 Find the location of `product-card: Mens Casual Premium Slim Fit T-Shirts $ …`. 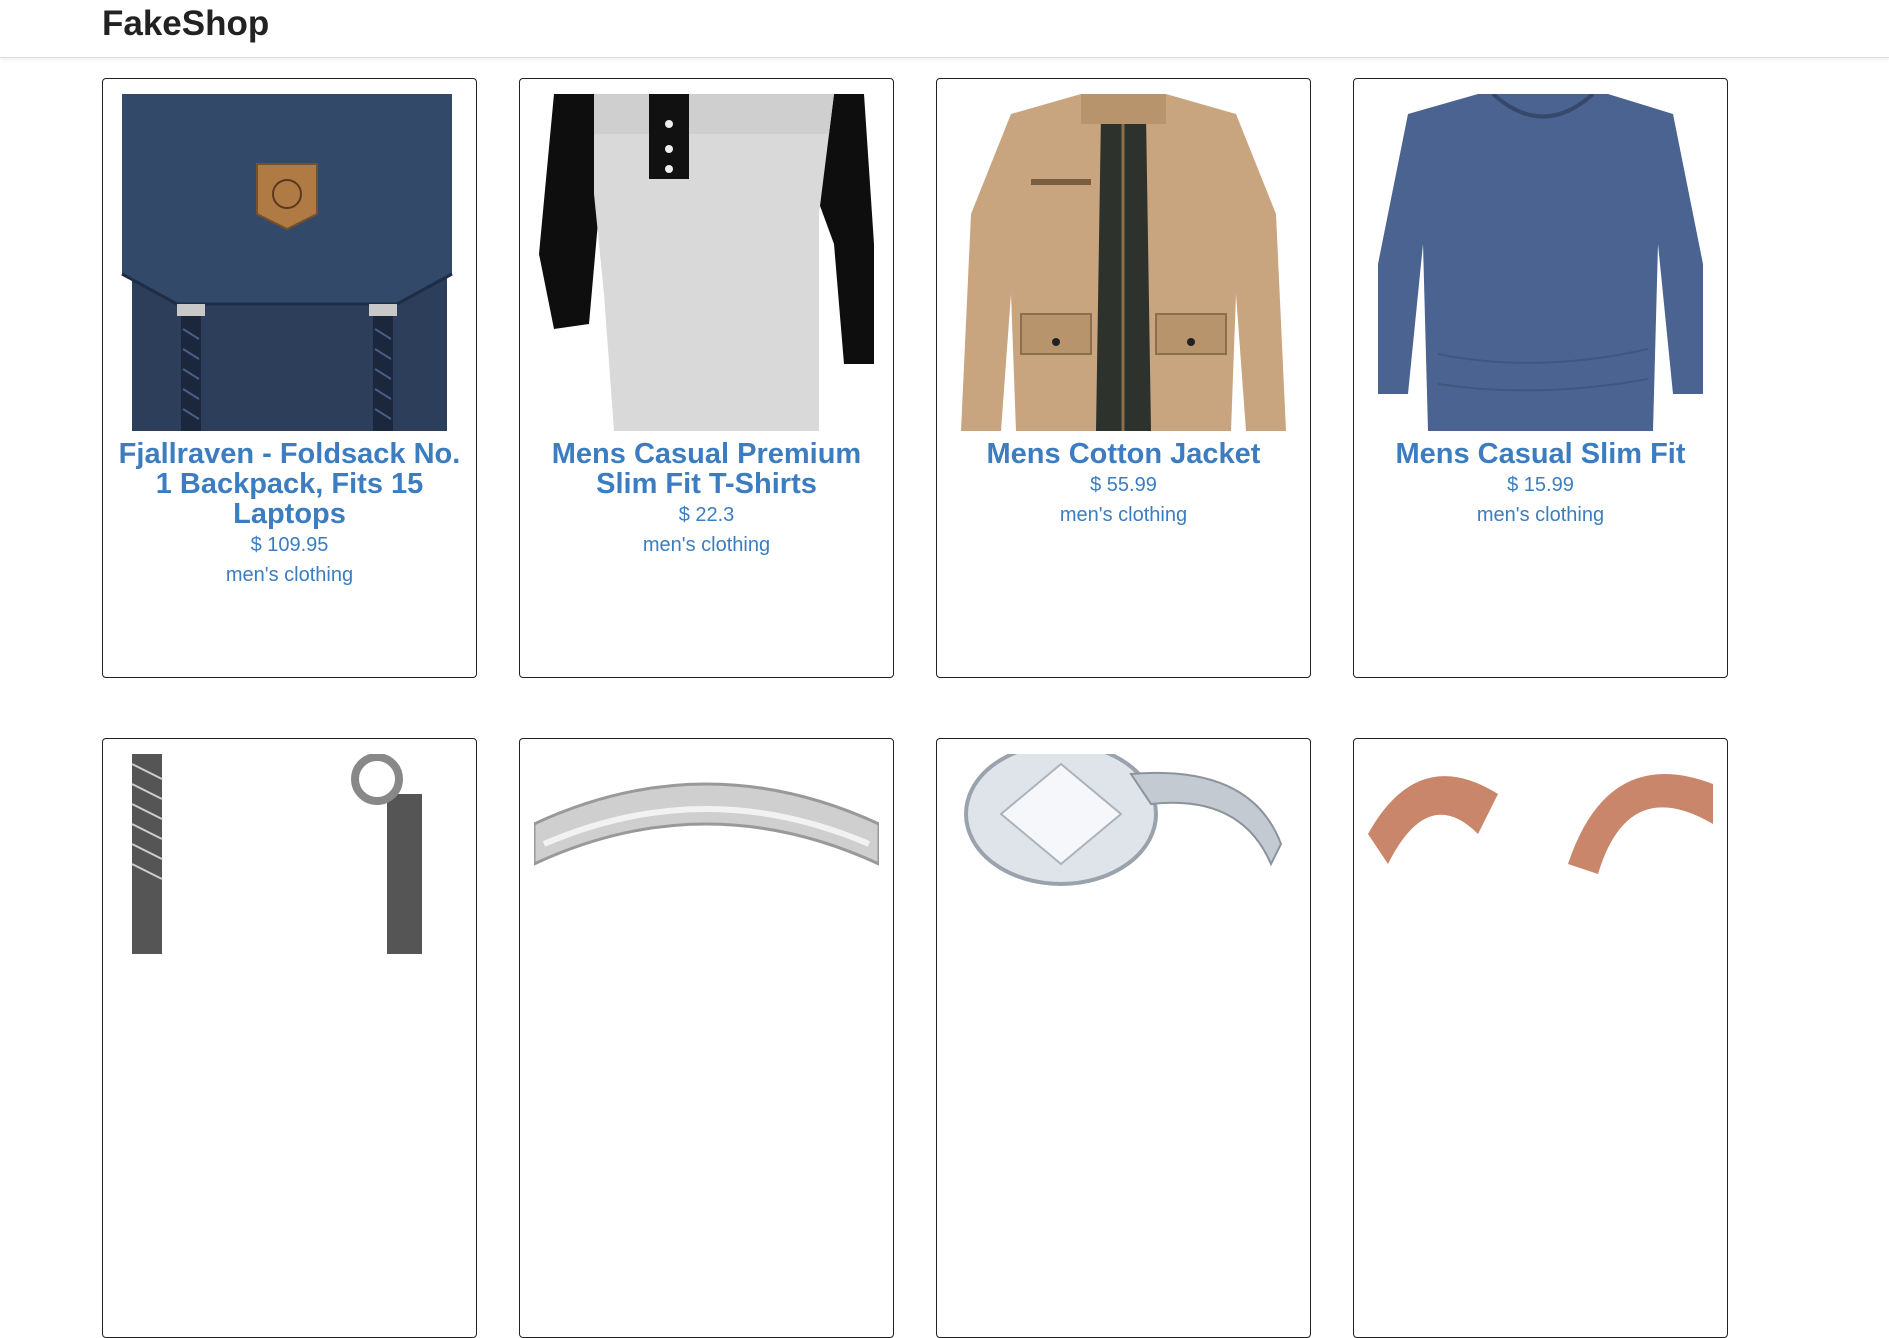

product-card: Mens Casual Premium Slim Fit T-Shirts $ … is located at coordinates (706, 378).